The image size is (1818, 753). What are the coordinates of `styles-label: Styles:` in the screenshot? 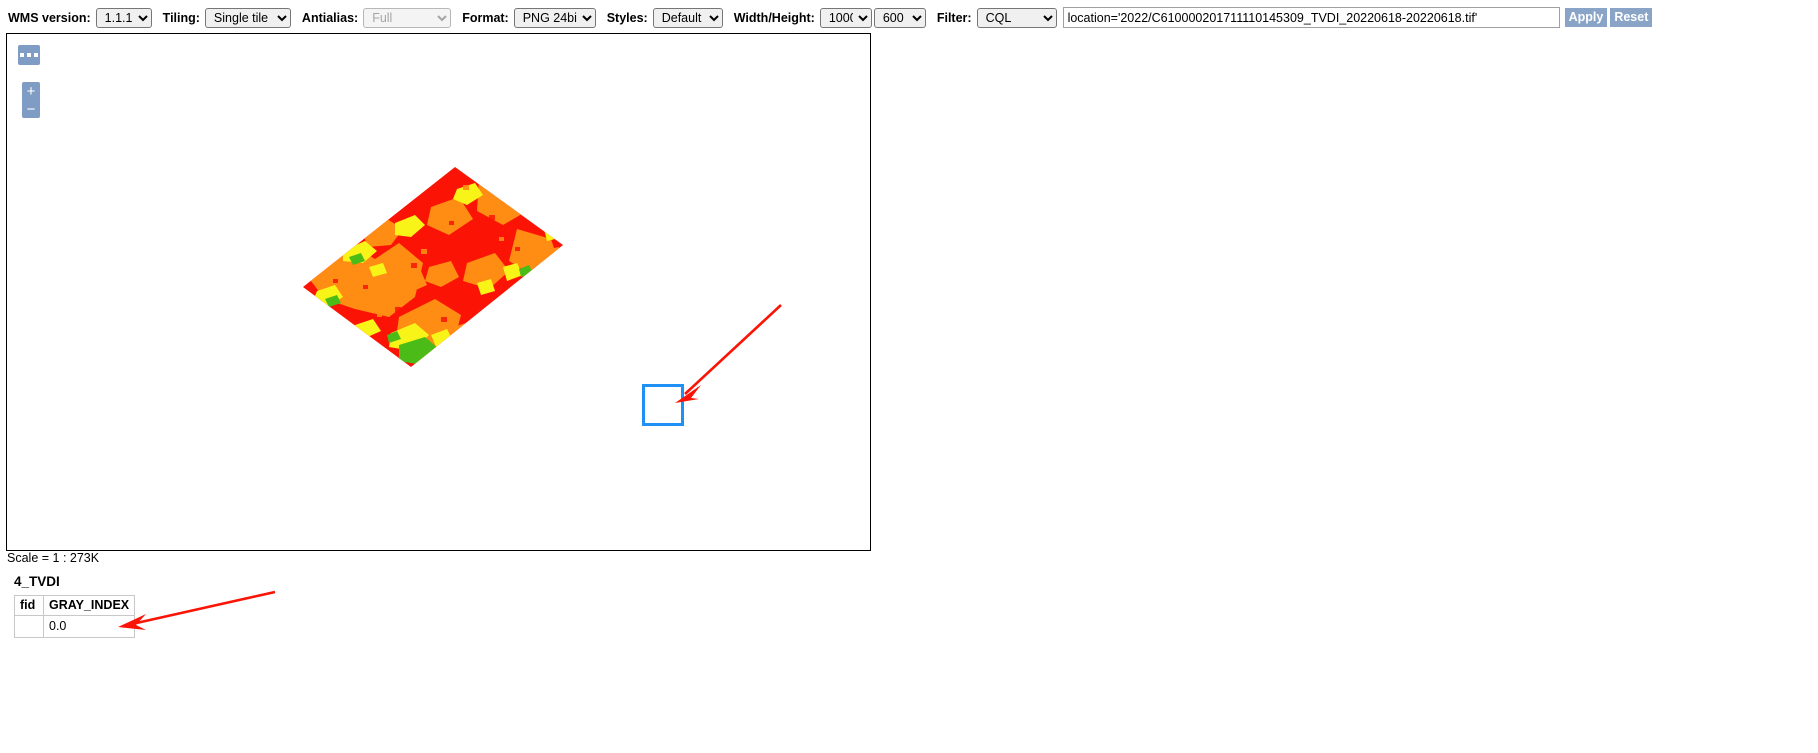 It's located at (627, 17).